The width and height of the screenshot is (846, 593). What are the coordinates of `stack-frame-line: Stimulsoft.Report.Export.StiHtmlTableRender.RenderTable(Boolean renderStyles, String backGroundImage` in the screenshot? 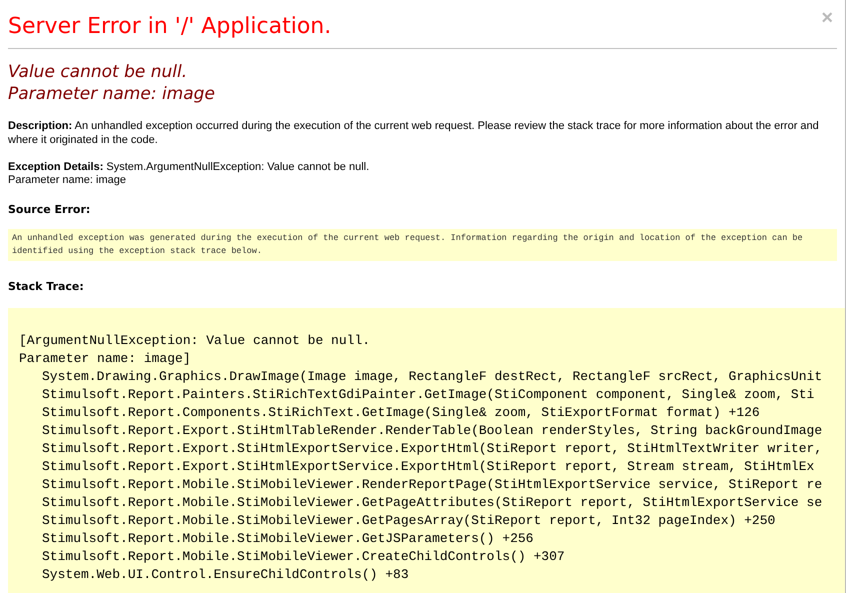 It's located at (431, 431).